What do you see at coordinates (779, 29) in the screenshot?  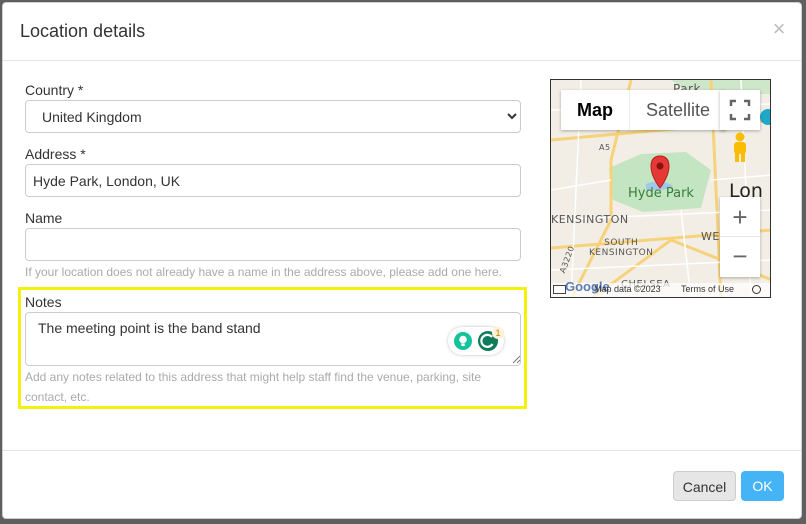 I see `close-button: ×` at bounding box center [779, 29].